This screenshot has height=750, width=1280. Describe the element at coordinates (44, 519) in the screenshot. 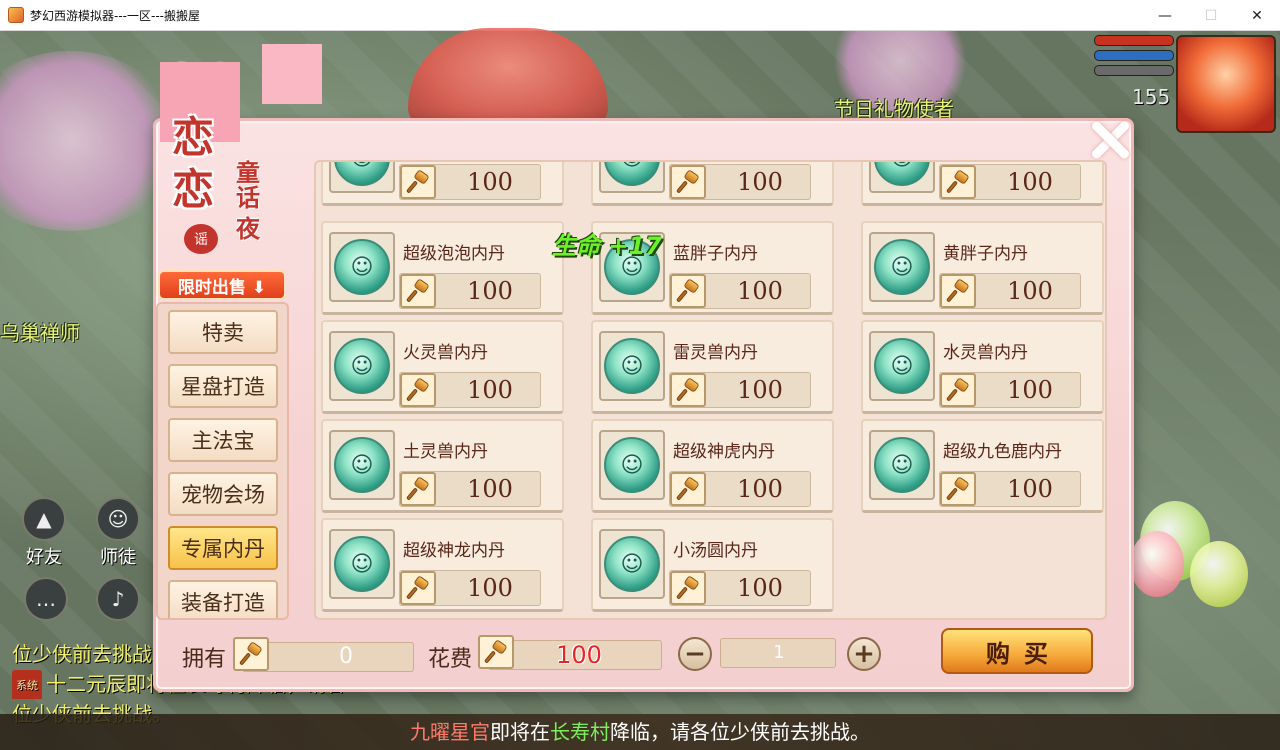

I see `hat-icon: ▲` at that location.